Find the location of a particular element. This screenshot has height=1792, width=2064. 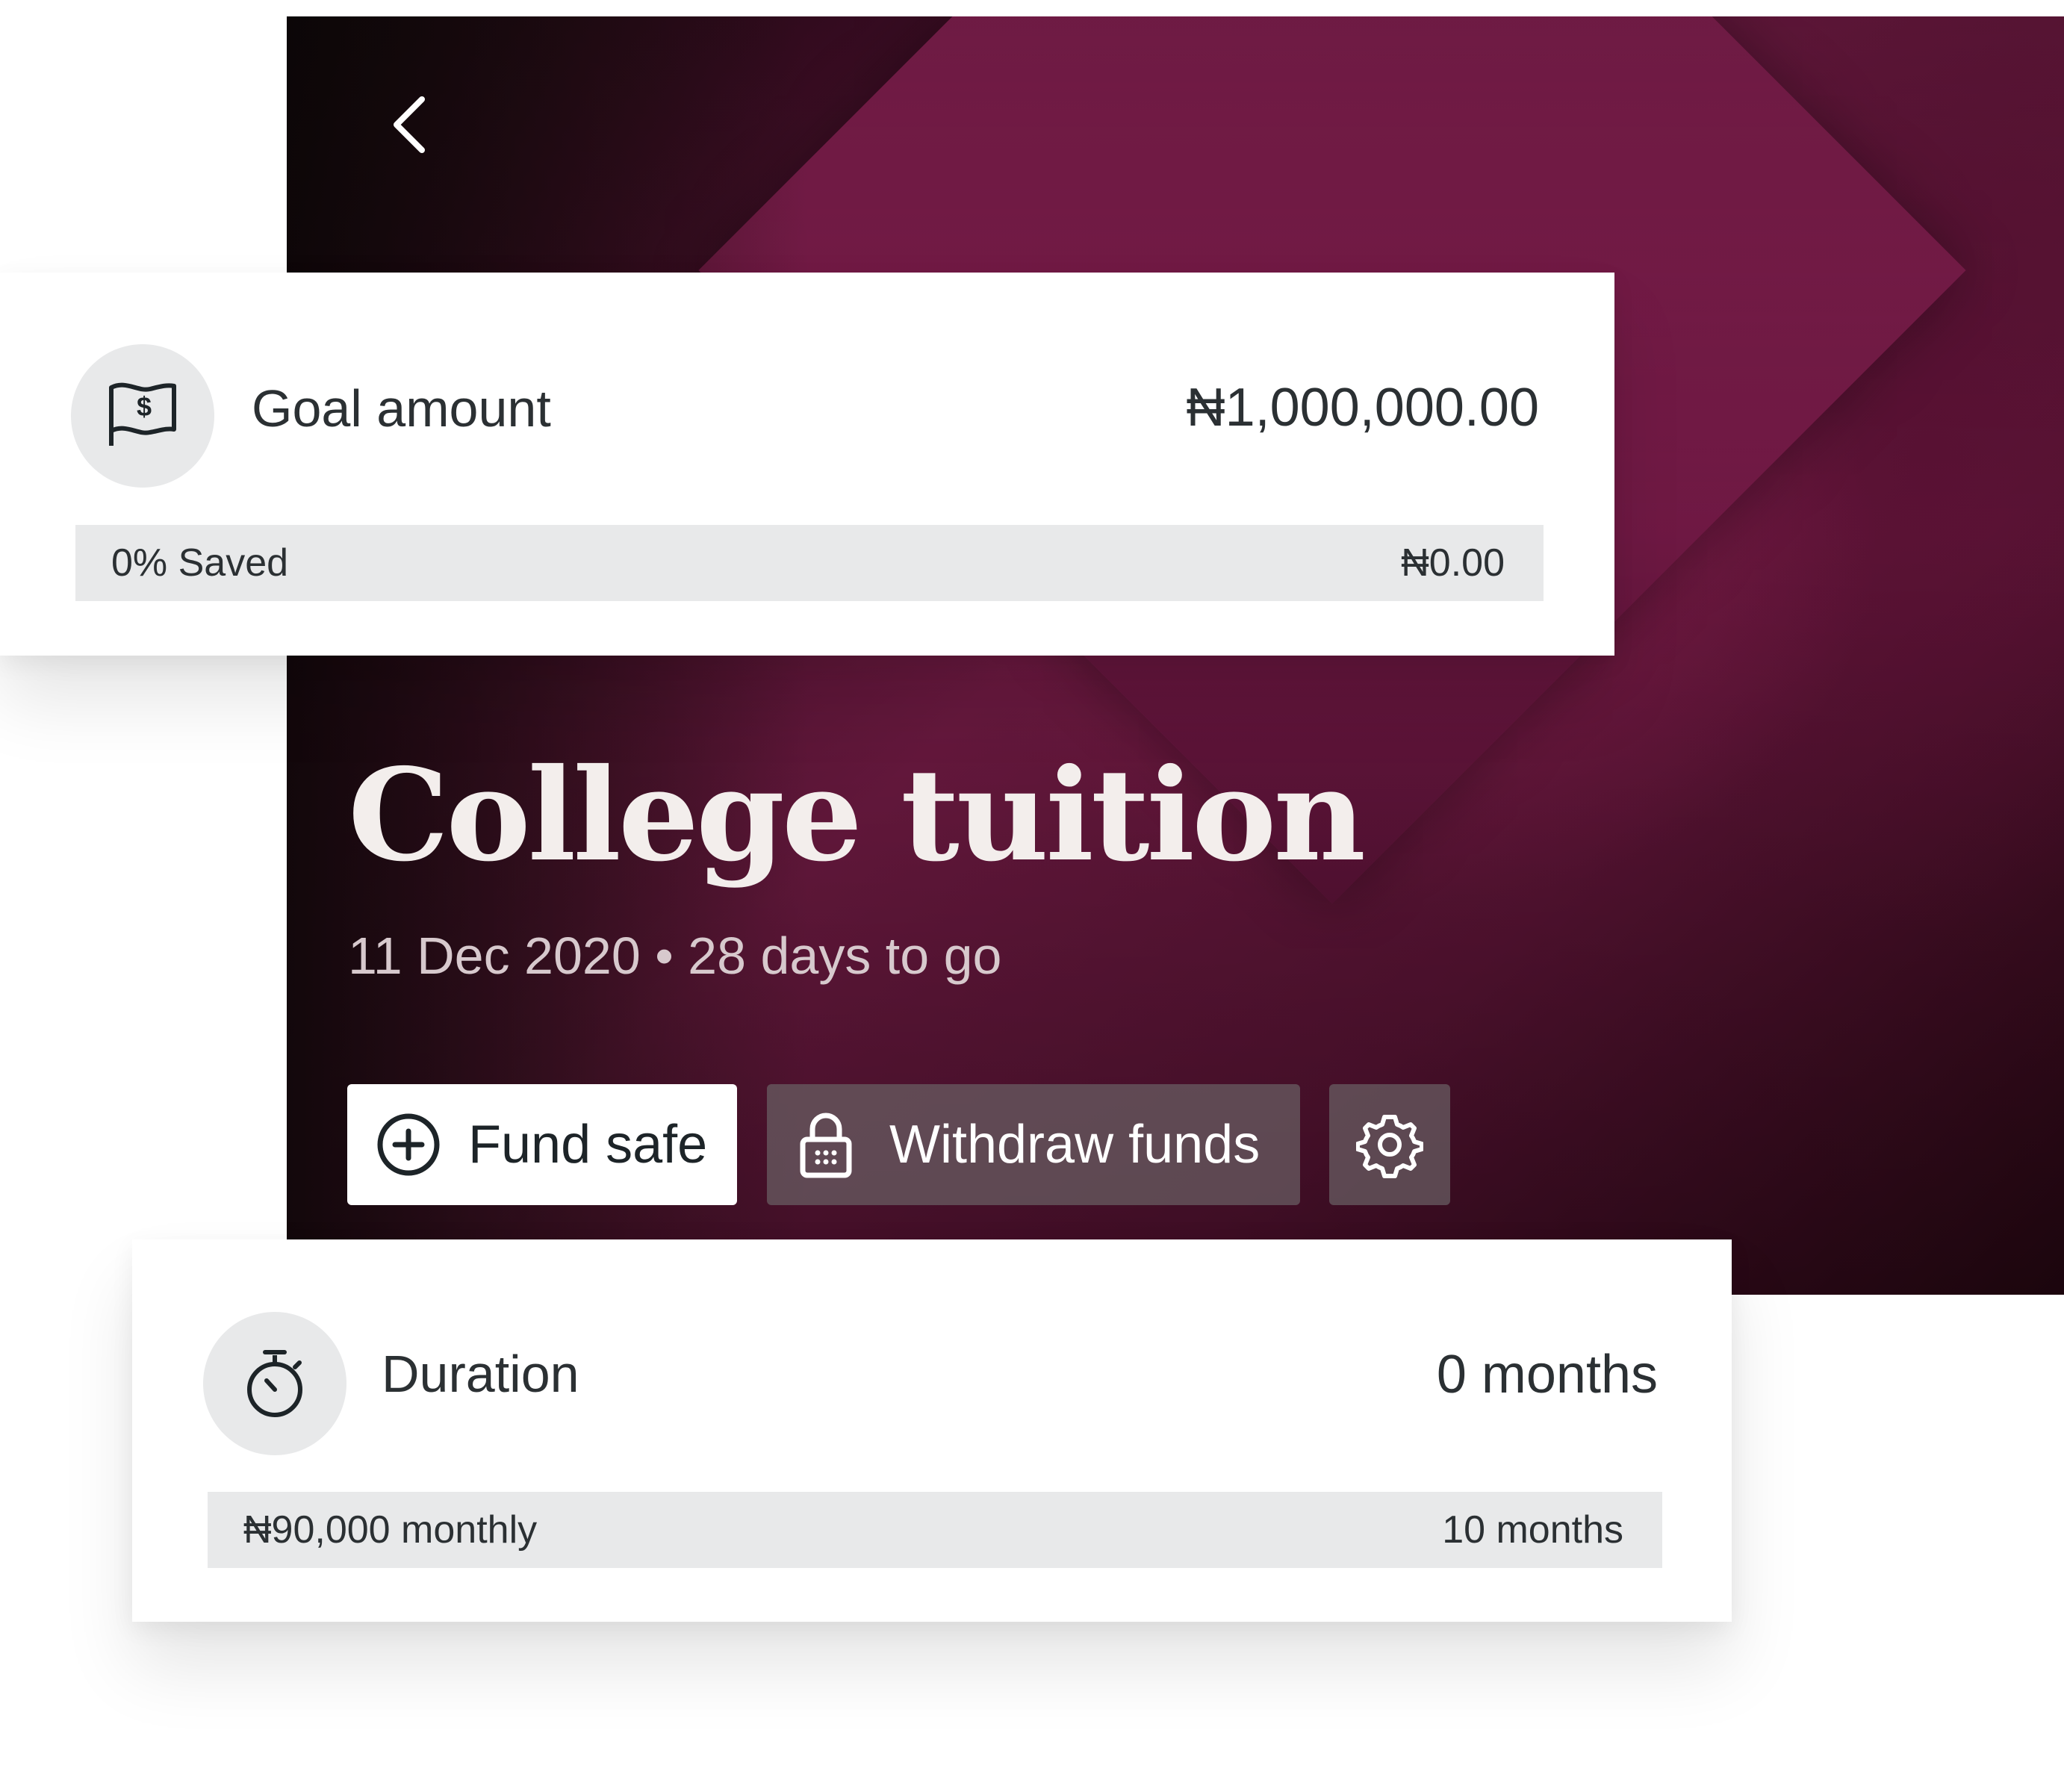

gear-icon is located at coordinates (1389, 1144).